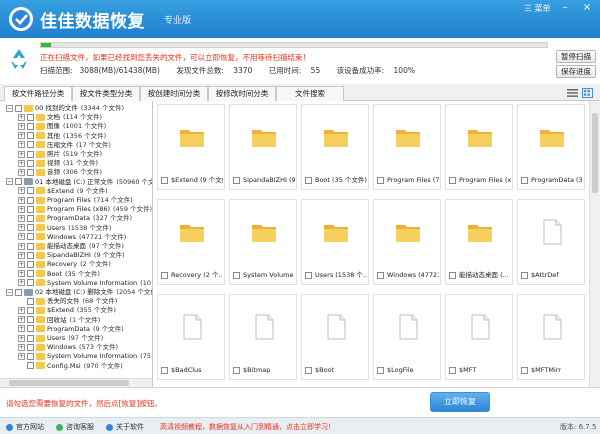 The image size is (600, 434). What do you see at coordinates (79, 292) in the screenshot?
I see `tree-item: − 02 本地磁盘 (C:) 删除文件 (2054 个文件` at bounding box center [79, 292].